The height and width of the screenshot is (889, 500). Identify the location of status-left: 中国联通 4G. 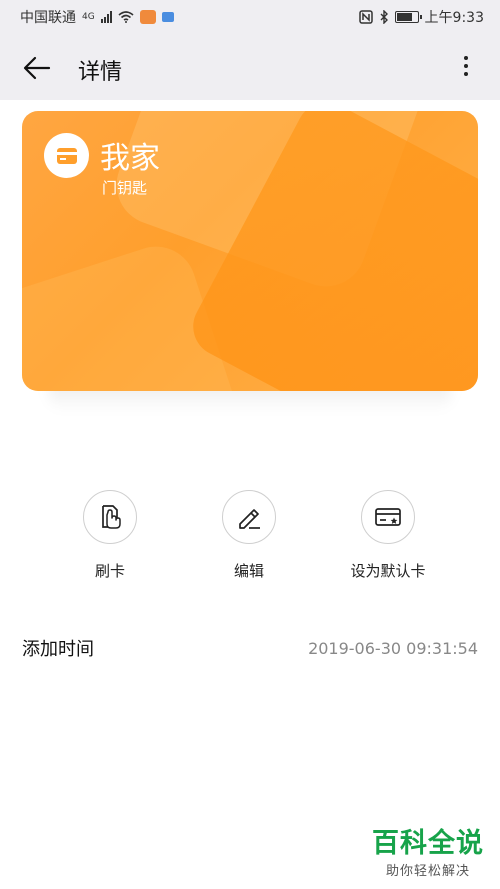
(97, 17).